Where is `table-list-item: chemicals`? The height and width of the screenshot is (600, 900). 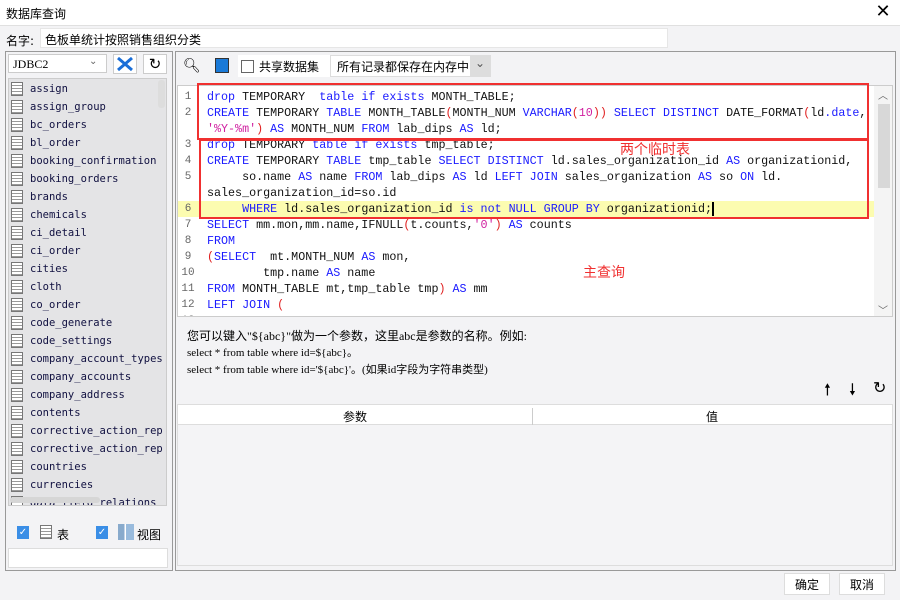 table-list-item: chemicals is located at coordinates (49, 215).